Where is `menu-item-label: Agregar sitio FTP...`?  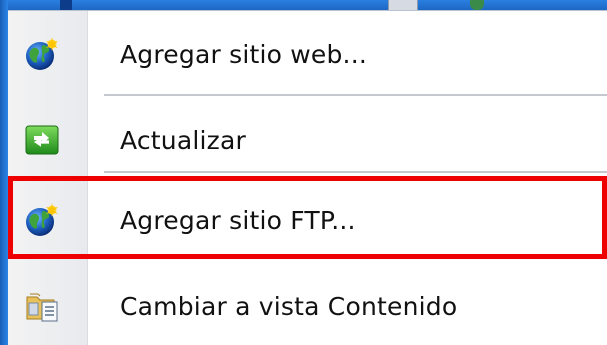
menu-item-label: Agregar sitio FTP... is located at coordinates (238, 220).